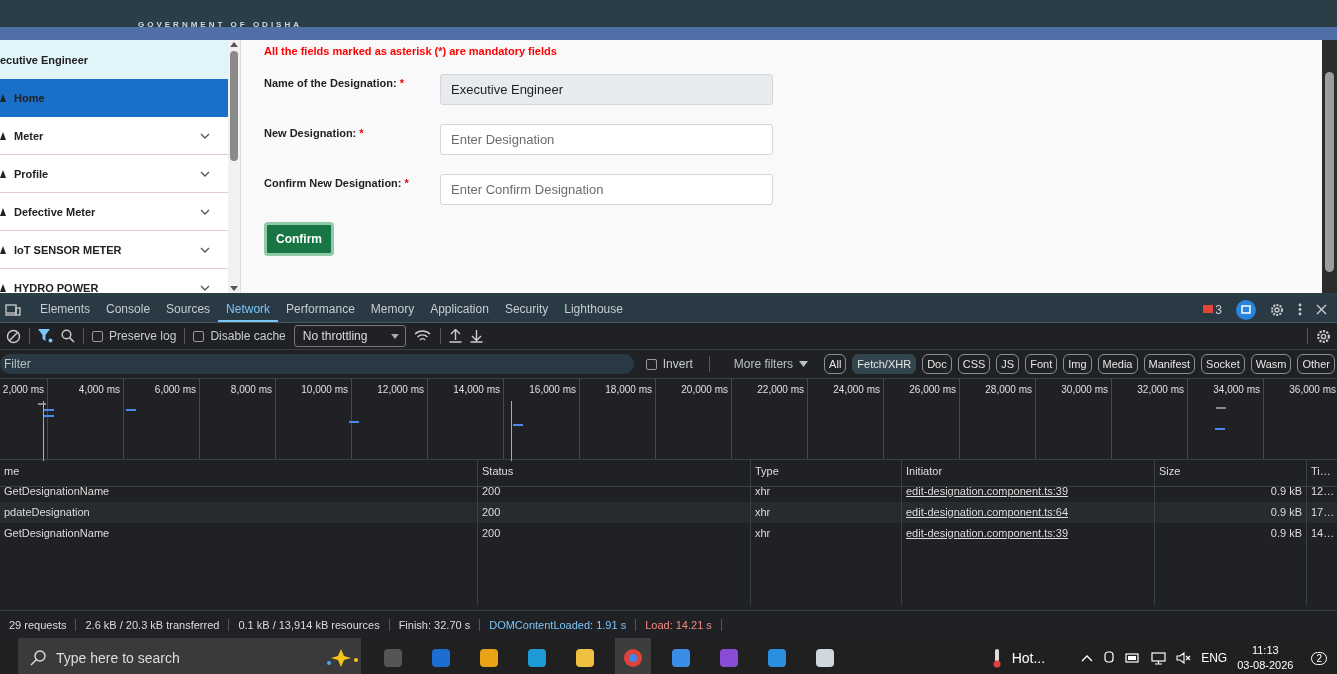 This screenshot has height=674, width=1337. I want to click on field-label: Confirm New Designation: *, so click(337, 183).